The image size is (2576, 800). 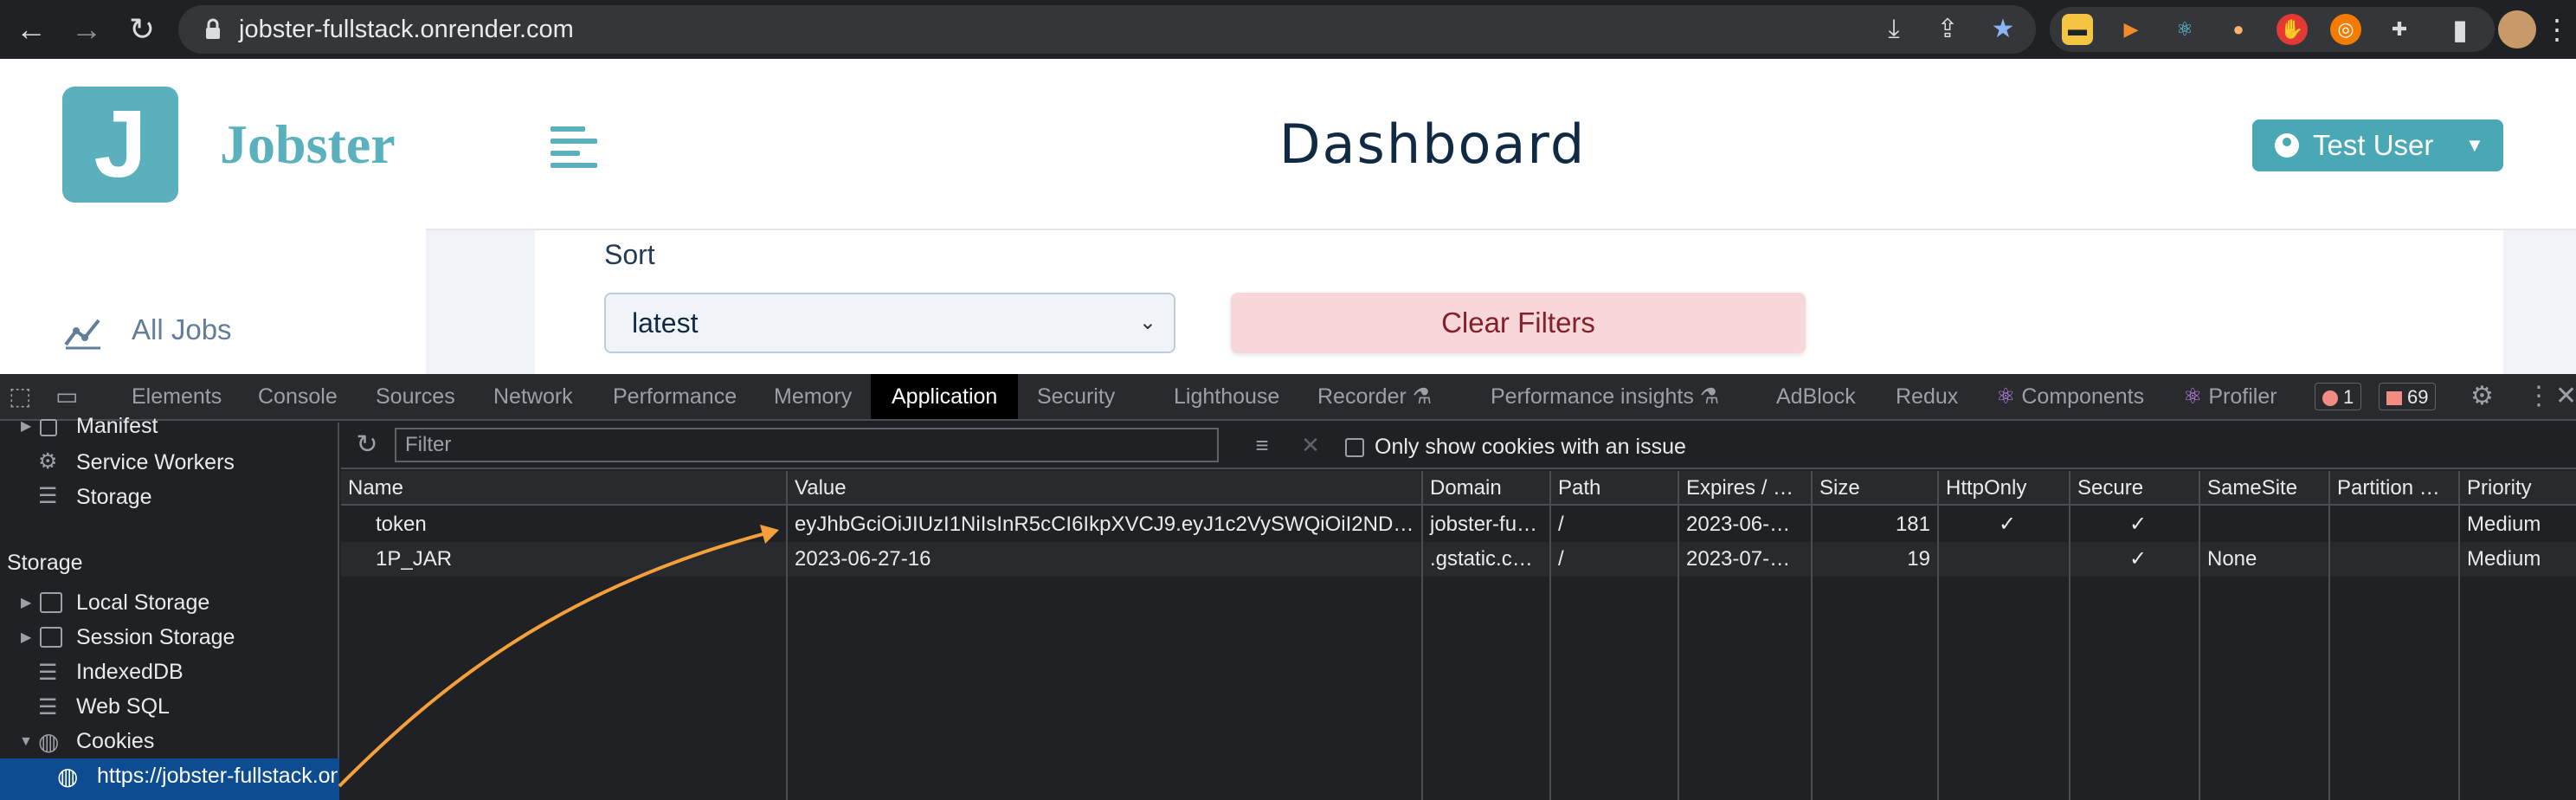 What do you see at coordinates (1515, 448) in the screenshot?
I see `only-issue-checkbox: Only show cookies with an issue` at bounding box center [1515, 448].